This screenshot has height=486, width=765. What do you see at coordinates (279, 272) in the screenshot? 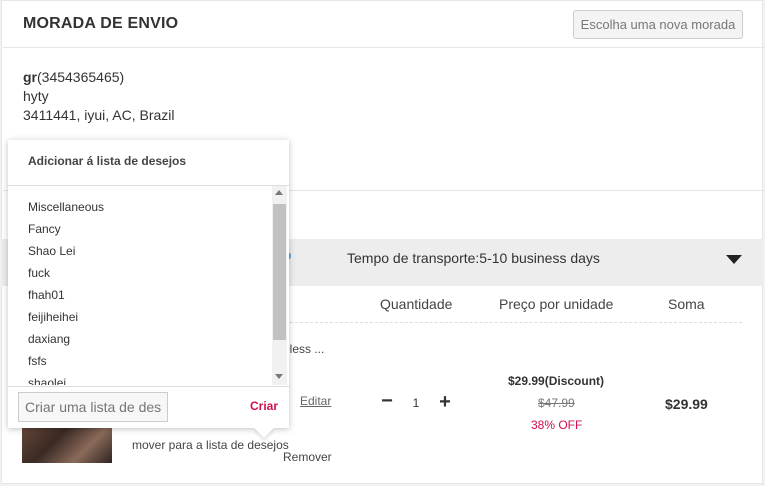
I see `scrollbar-thumb` at bounding box center [279, 272].